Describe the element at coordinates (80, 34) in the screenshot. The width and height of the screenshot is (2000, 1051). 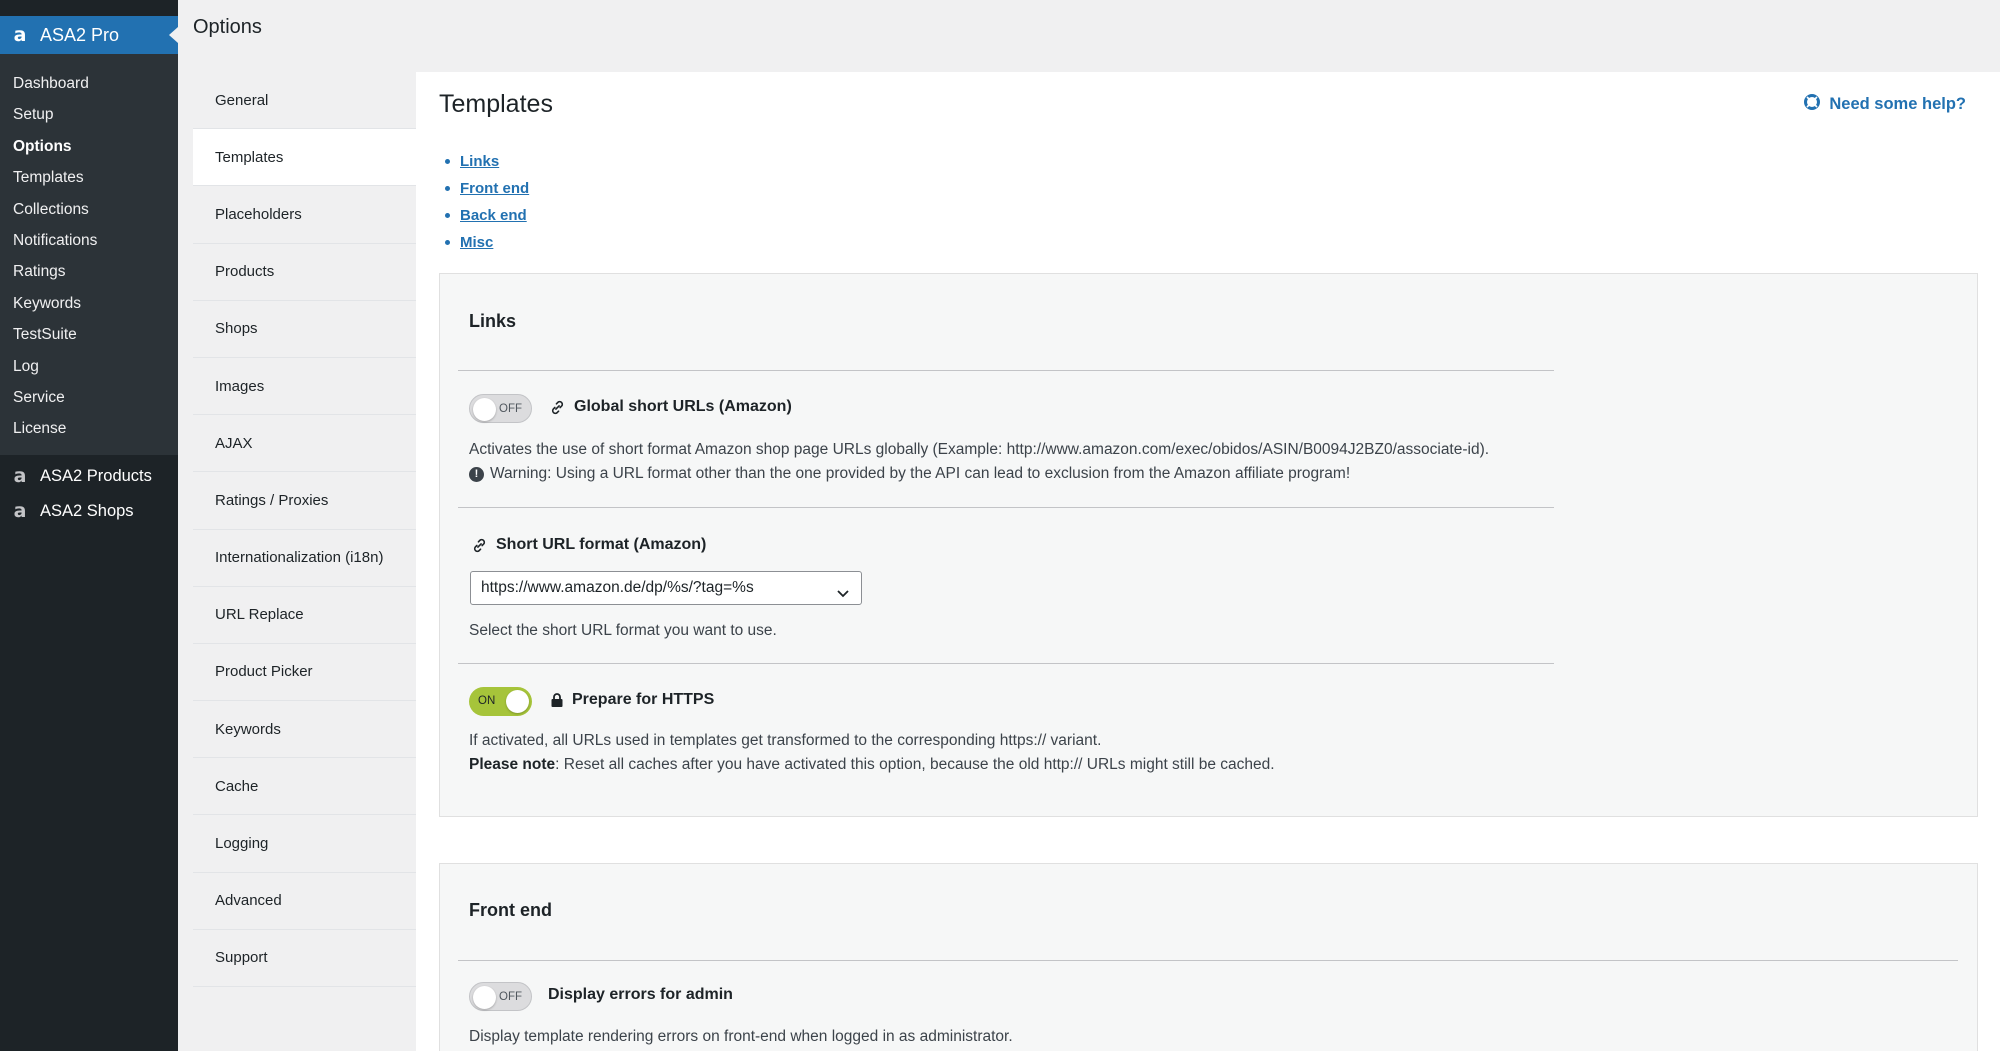
I see `menu-asa2-pro-label: ASA2 Pro` at that location.